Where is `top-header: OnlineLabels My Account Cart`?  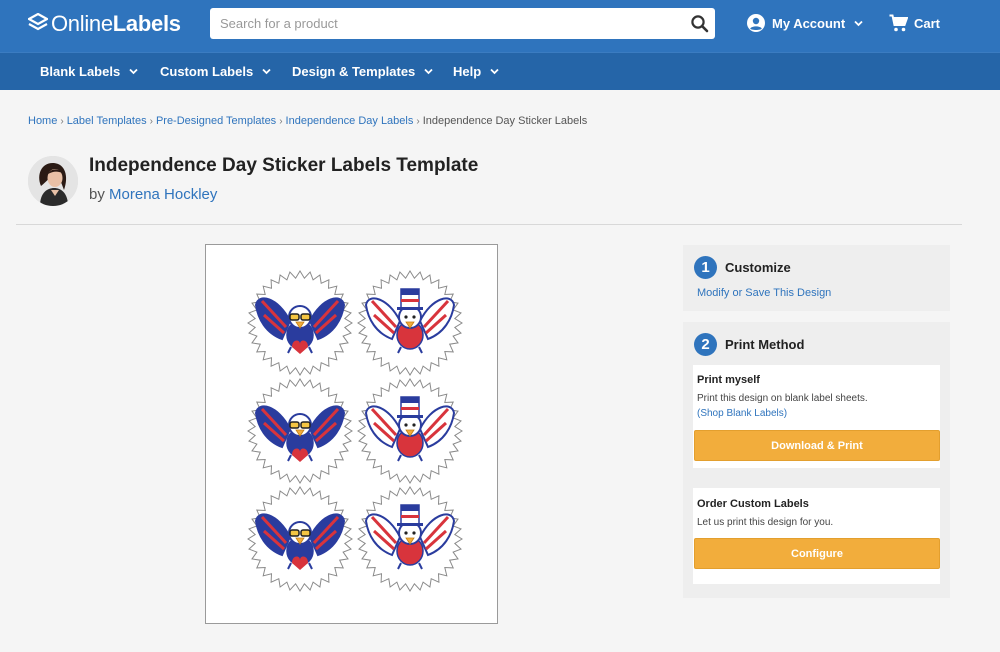 top-header: OnlineLabels My Account Cart is located at coordinates (500, 26).